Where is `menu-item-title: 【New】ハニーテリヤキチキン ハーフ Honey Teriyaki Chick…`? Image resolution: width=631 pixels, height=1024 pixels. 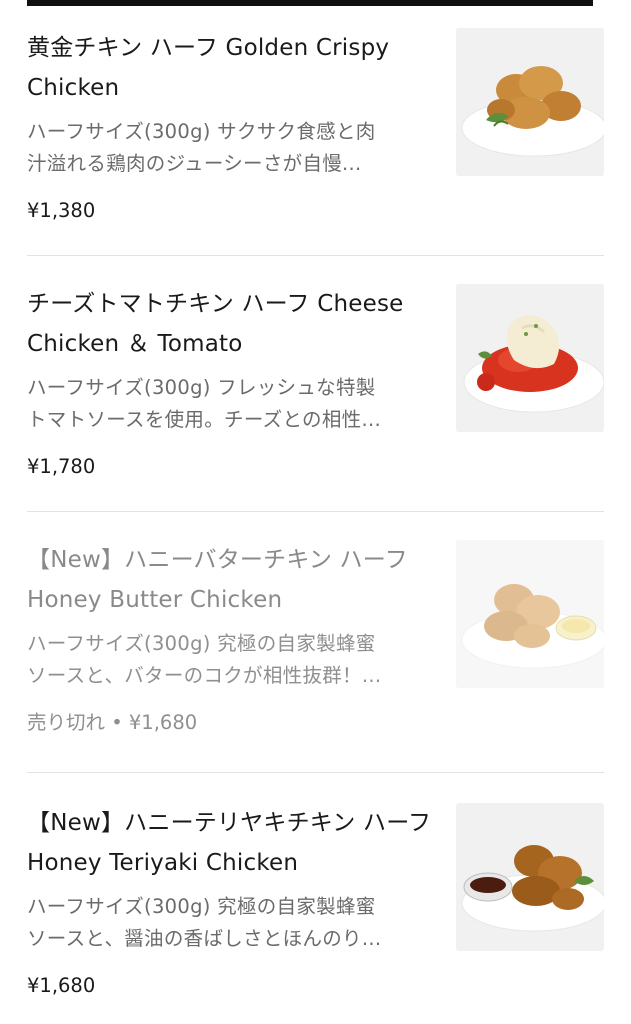
menu-item-title: 【New】ハニーテリヤキチキン ハーフ Honey Teriyaki Chick… is located at coordinates (229, 843).